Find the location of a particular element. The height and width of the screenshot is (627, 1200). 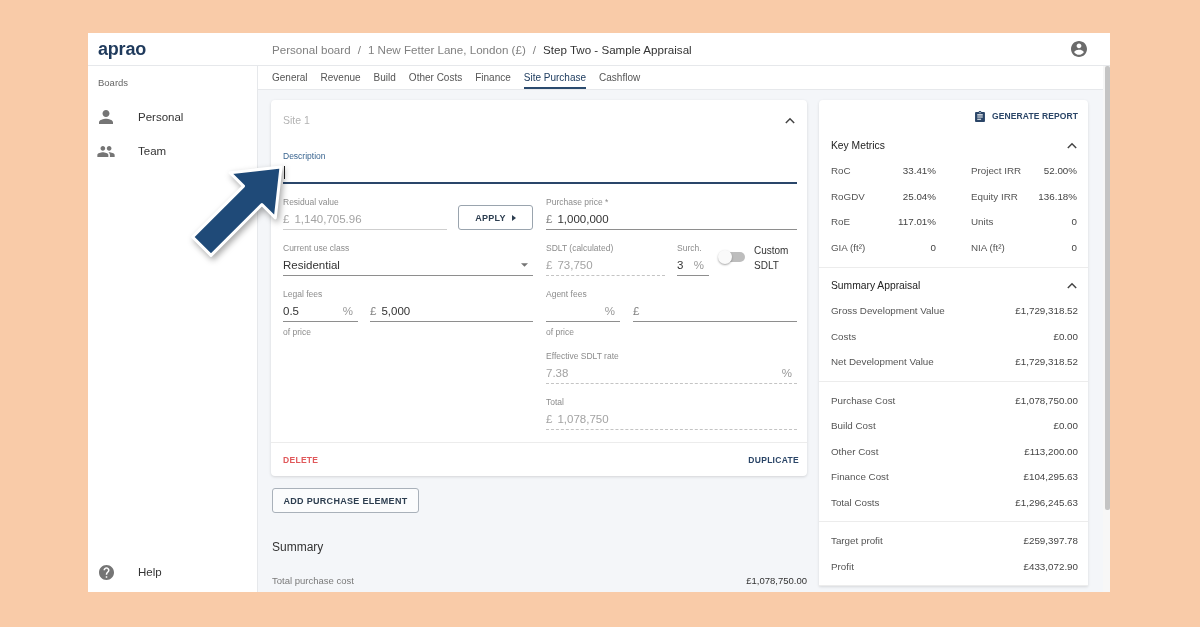

scrollbar-thumb is located at coordinates (1107, 288).